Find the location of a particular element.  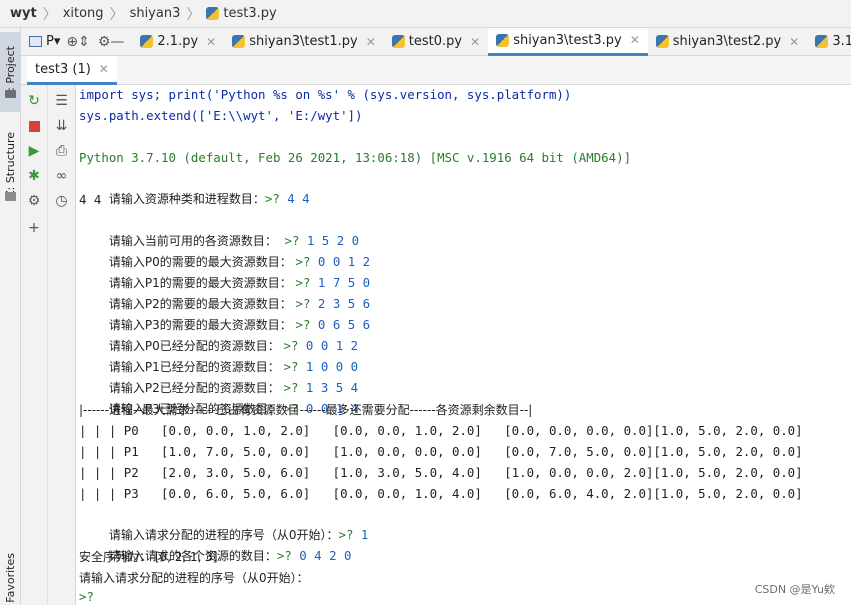

stop-icon is located at coordinates (34, 126).